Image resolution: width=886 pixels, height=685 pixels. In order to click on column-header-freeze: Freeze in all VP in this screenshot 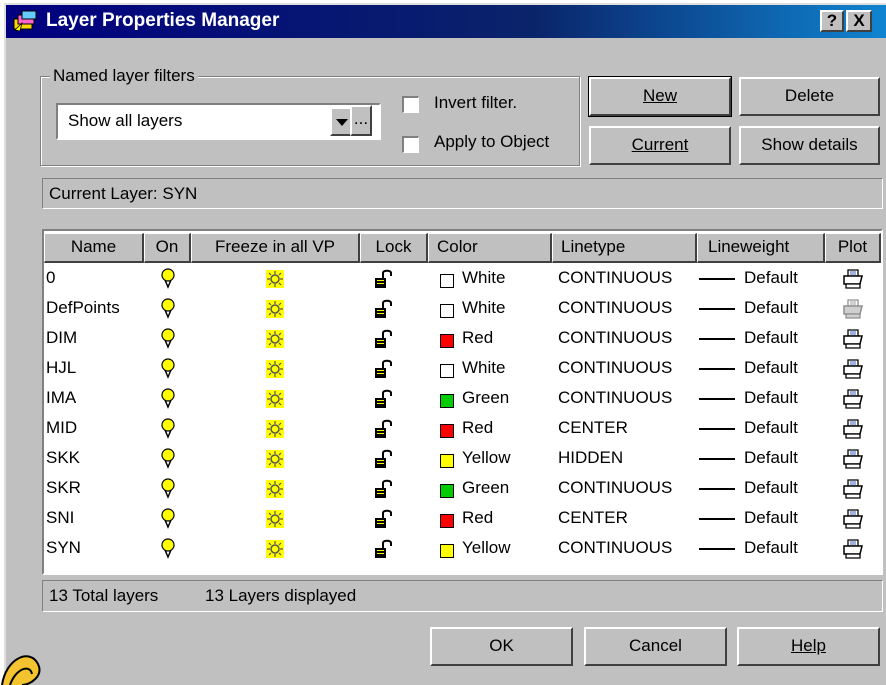, I will do `click(275, 248)`.